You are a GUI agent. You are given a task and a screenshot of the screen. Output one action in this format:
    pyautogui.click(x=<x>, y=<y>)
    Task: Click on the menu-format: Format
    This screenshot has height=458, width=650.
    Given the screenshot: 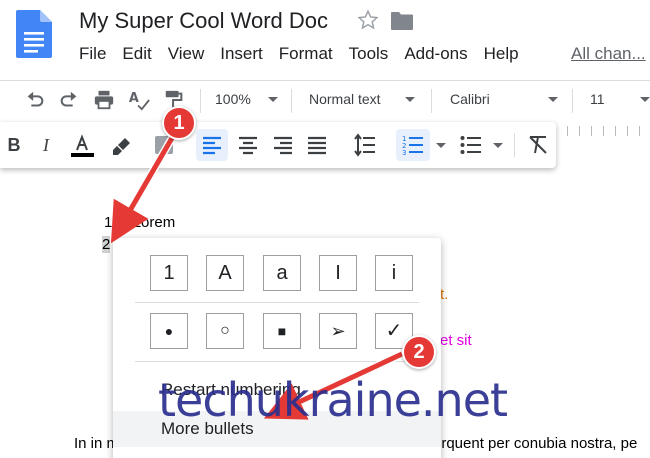 What is the action you would take?
    pyautogui.click(x=306, y=55)
    